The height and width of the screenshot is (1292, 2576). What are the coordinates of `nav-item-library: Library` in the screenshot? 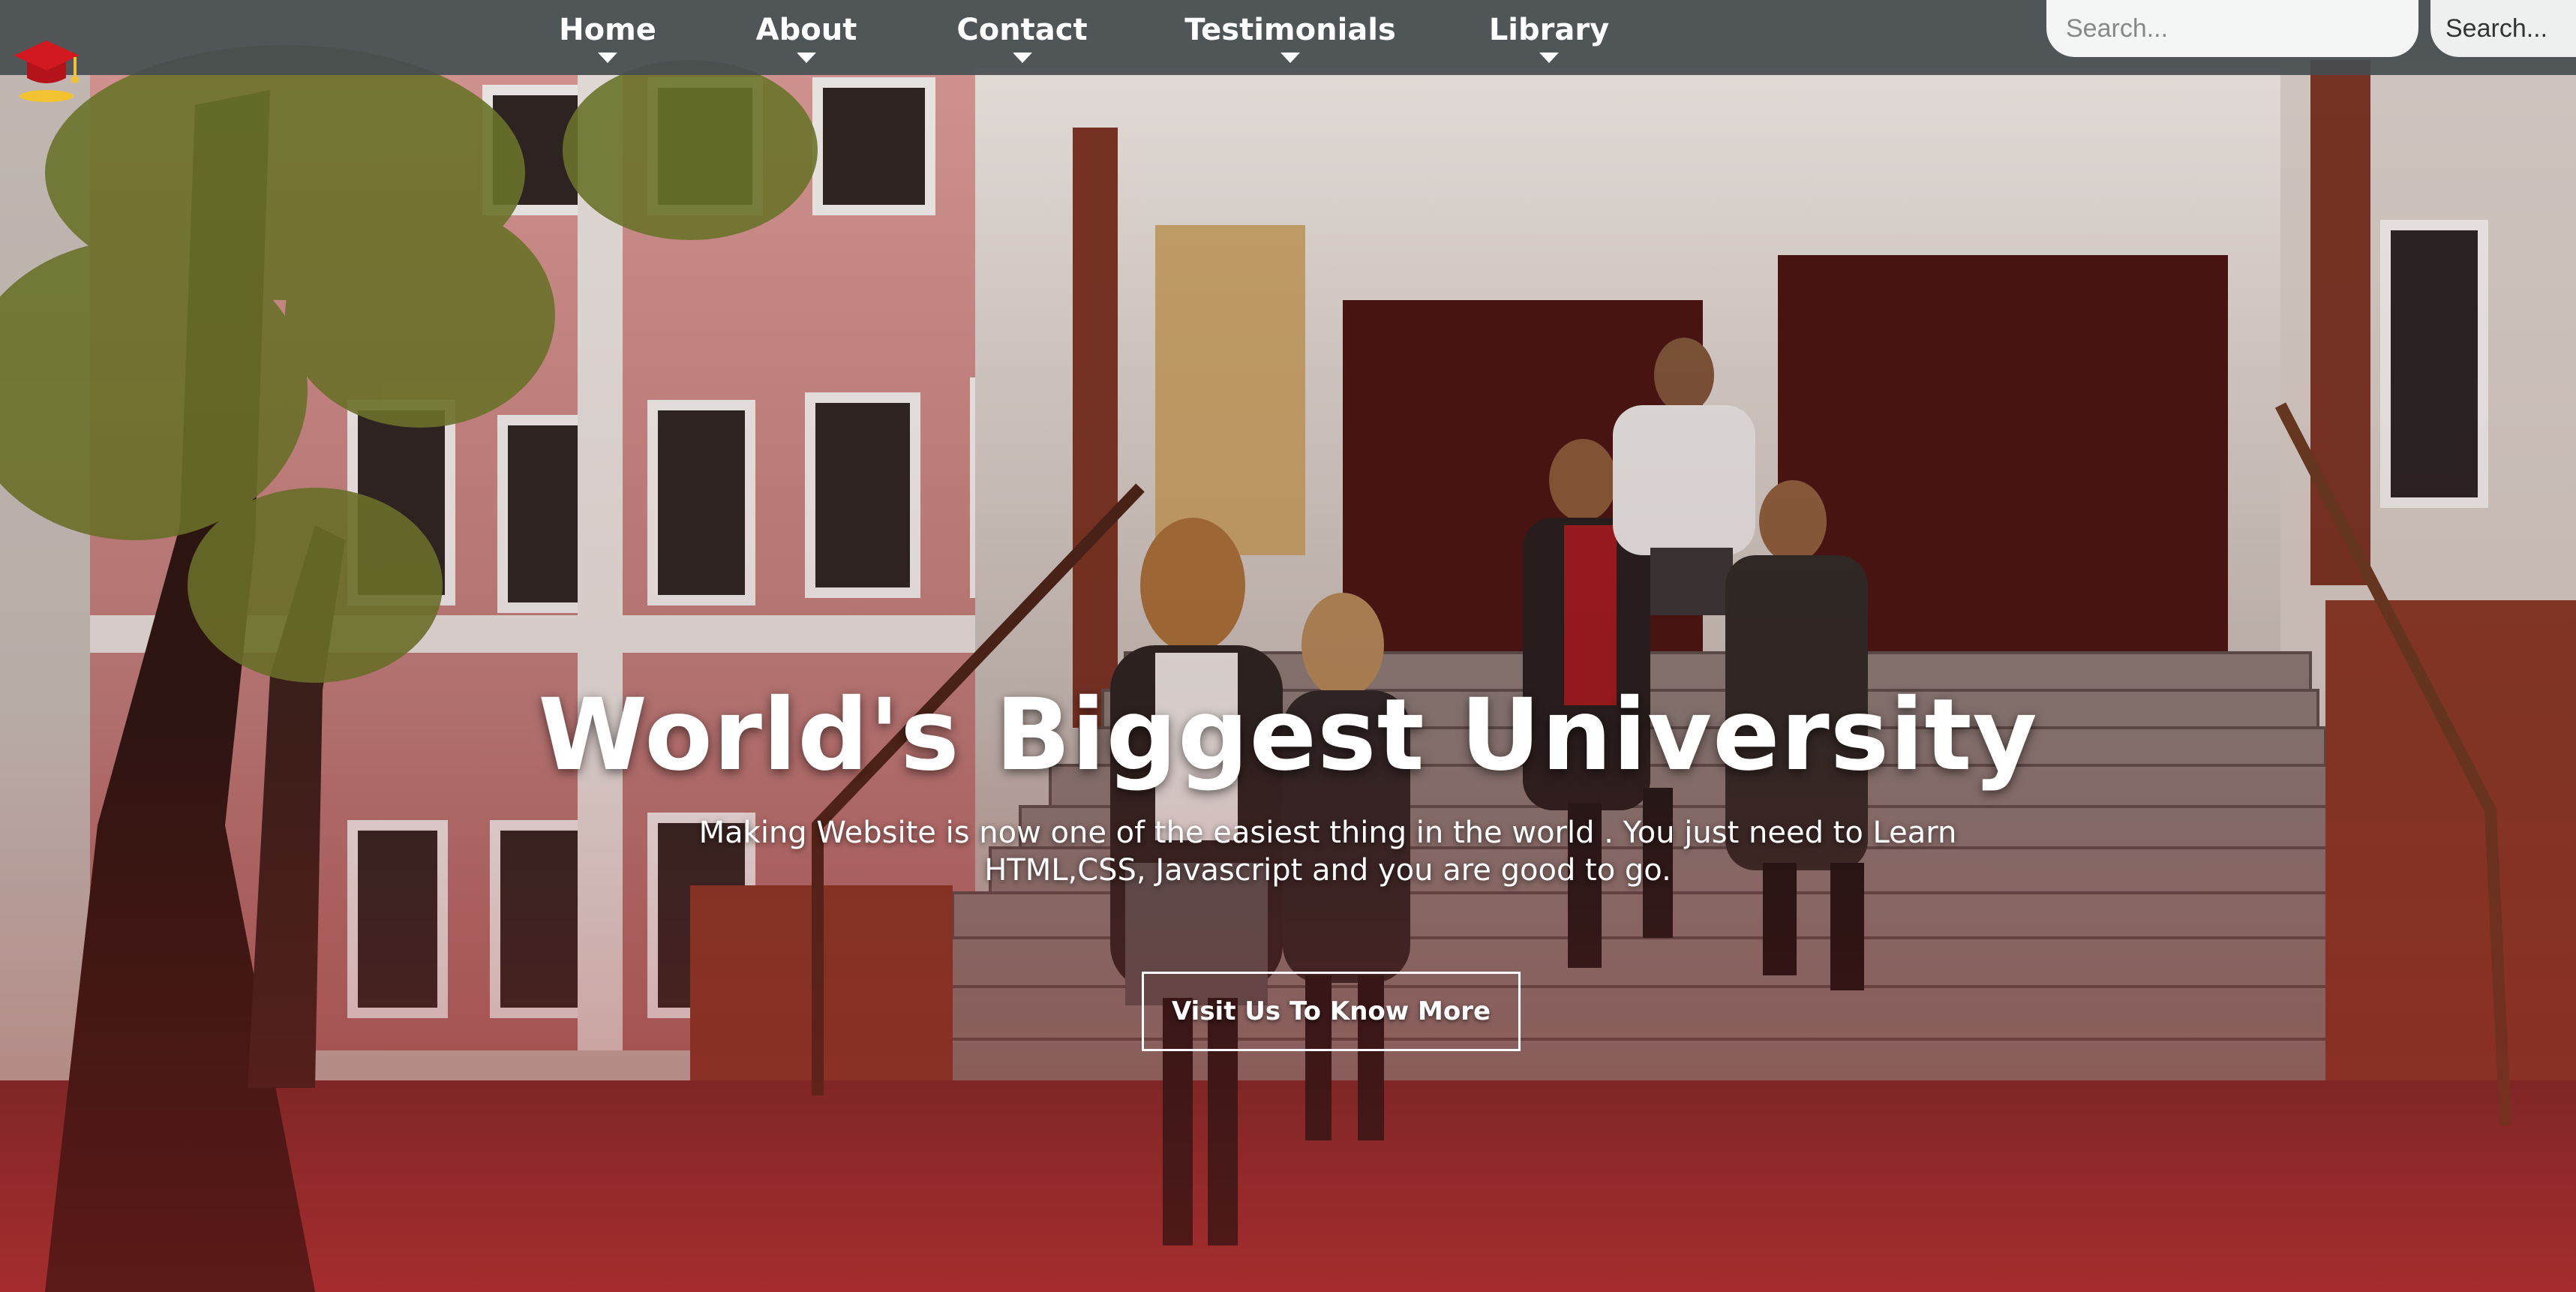 It's located at (1549, 38).